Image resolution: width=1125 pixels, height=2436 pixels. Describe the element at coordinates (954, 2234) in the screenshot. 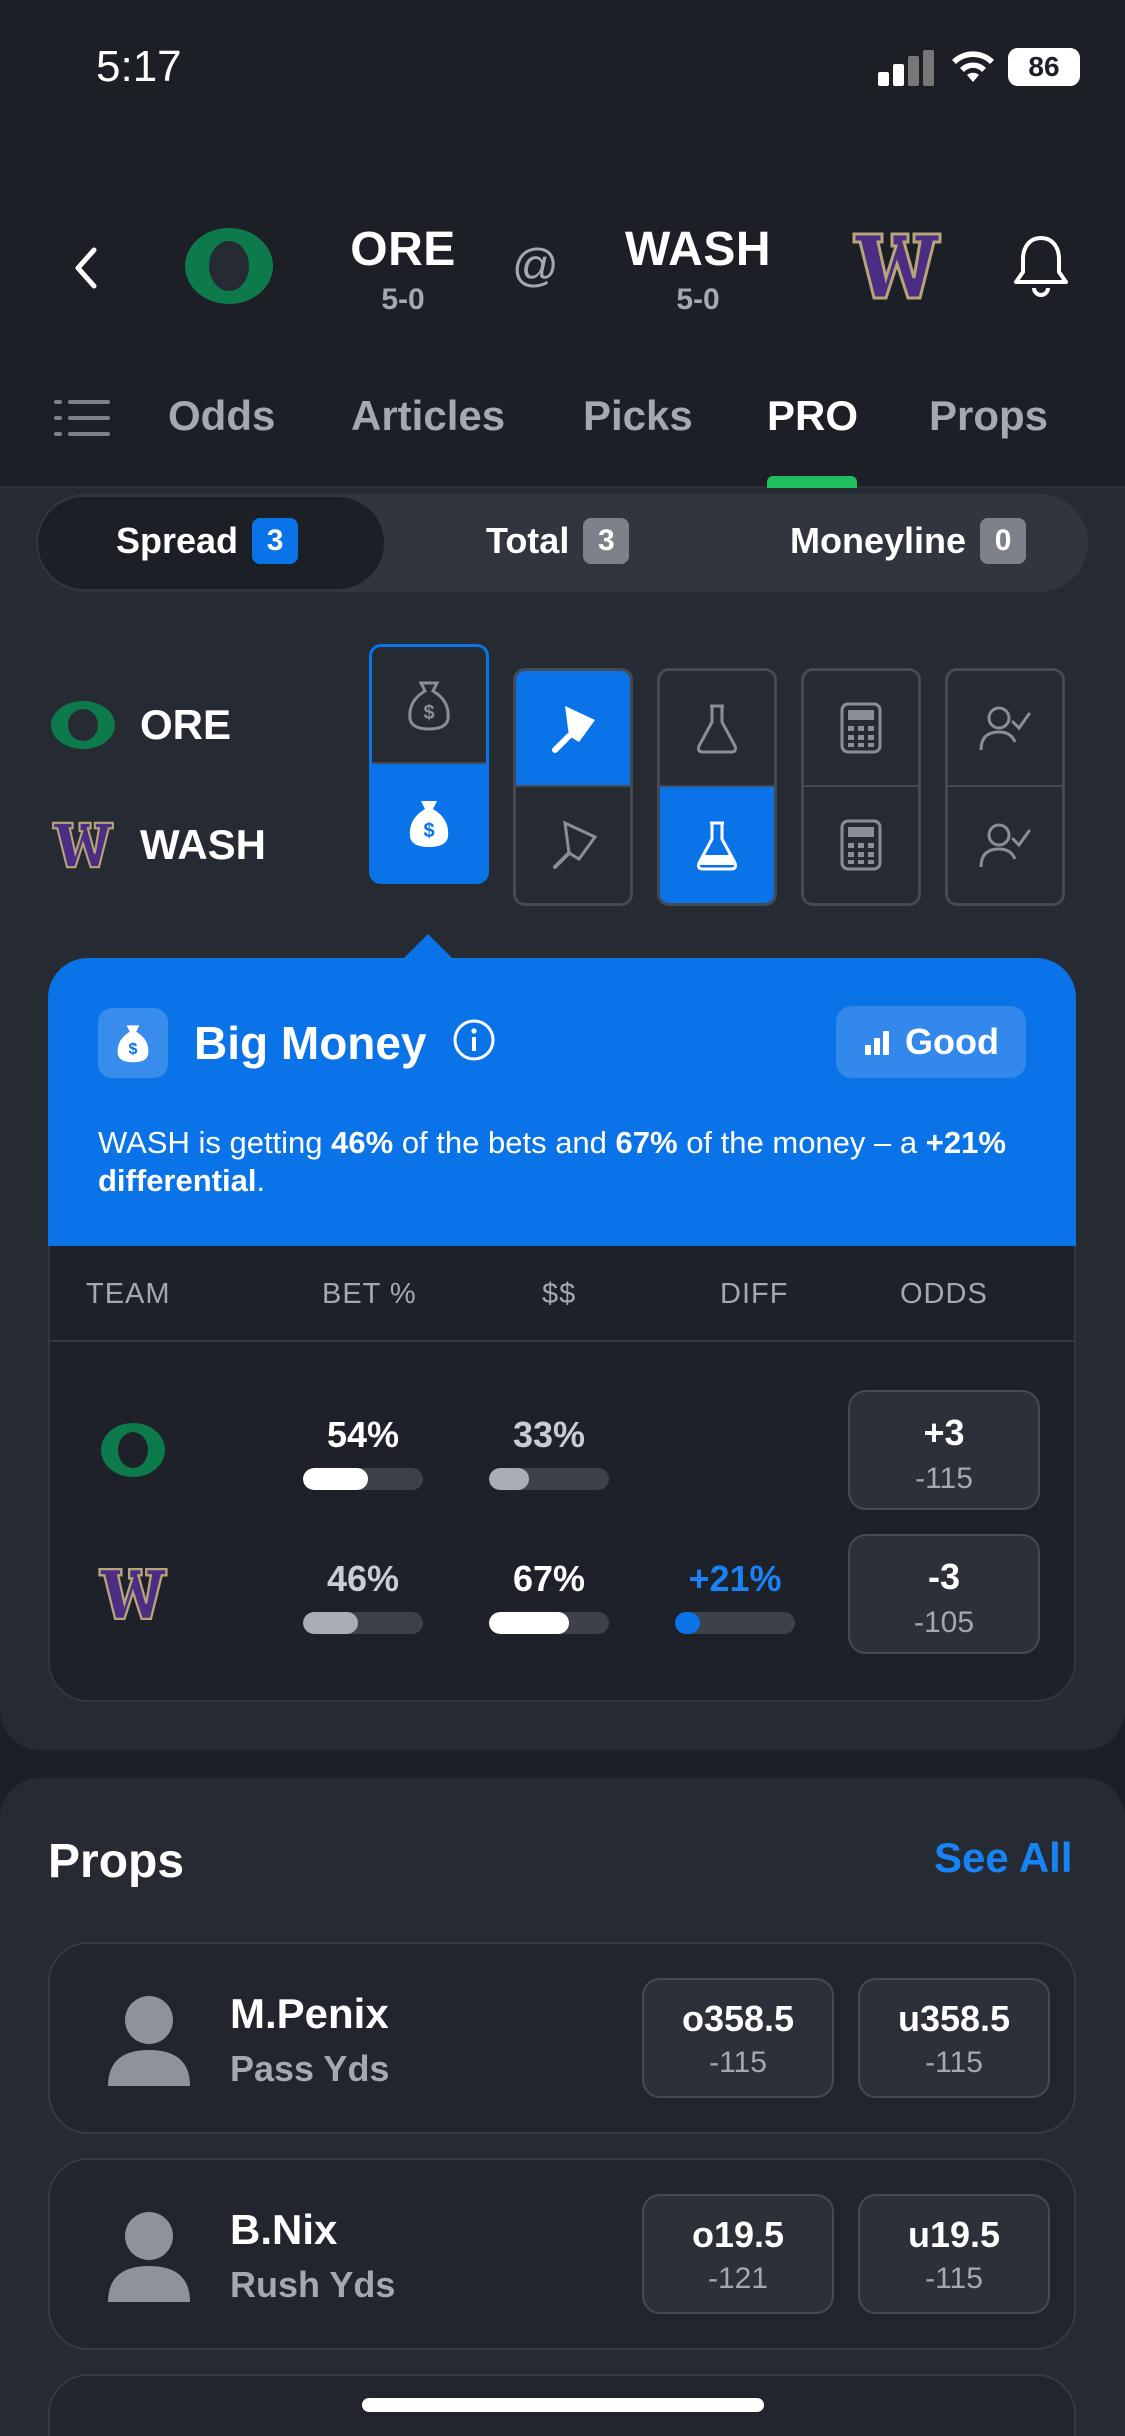

I see `under-line: u19.5` at that location.